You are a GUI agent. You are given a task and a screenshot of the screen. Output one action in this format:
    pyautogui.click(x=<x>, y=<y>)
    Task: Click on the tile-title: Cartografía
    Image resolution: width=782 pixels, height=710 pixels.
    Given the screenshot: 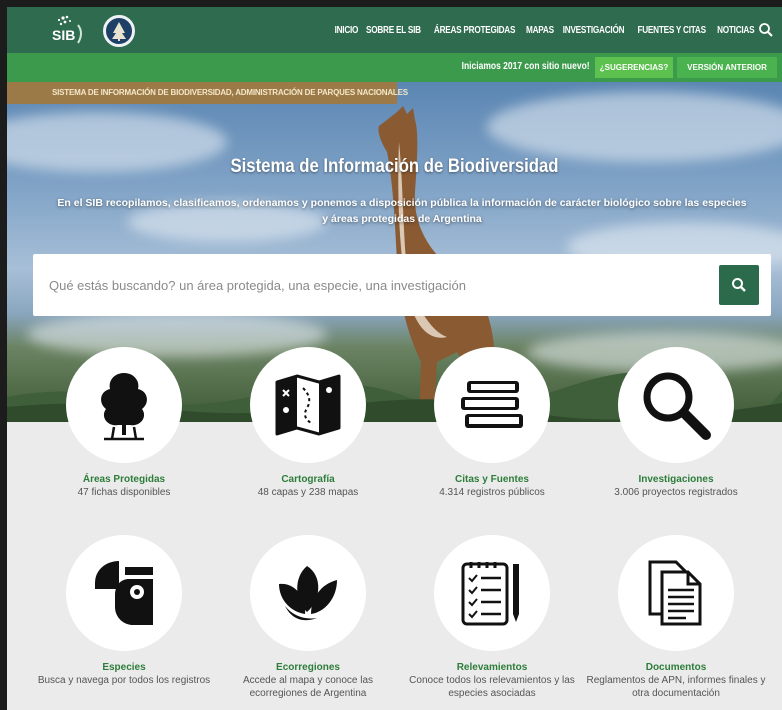 What is the action you would take?
    pyautogui.click(x=308, y=479)
    